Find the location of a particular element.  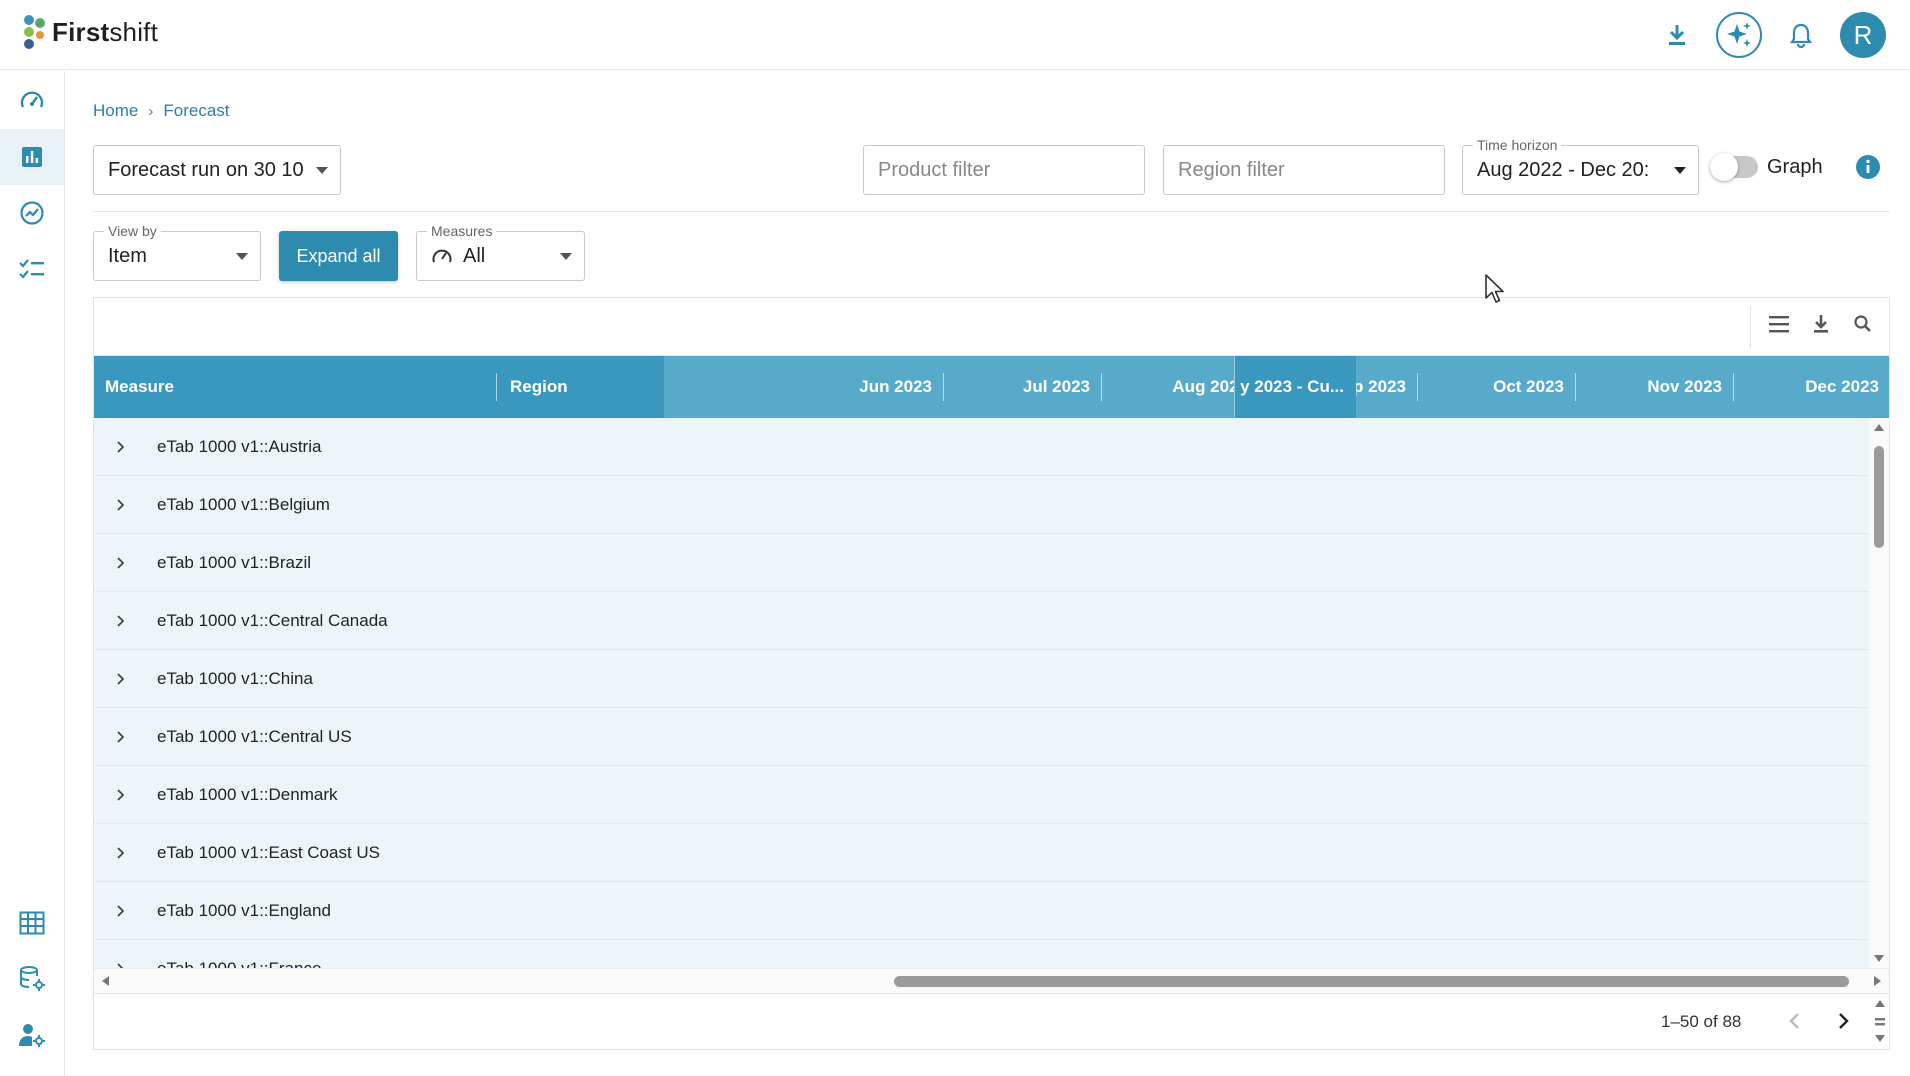

product-filter-input: Product filter is located at coordinates (1004, 170).